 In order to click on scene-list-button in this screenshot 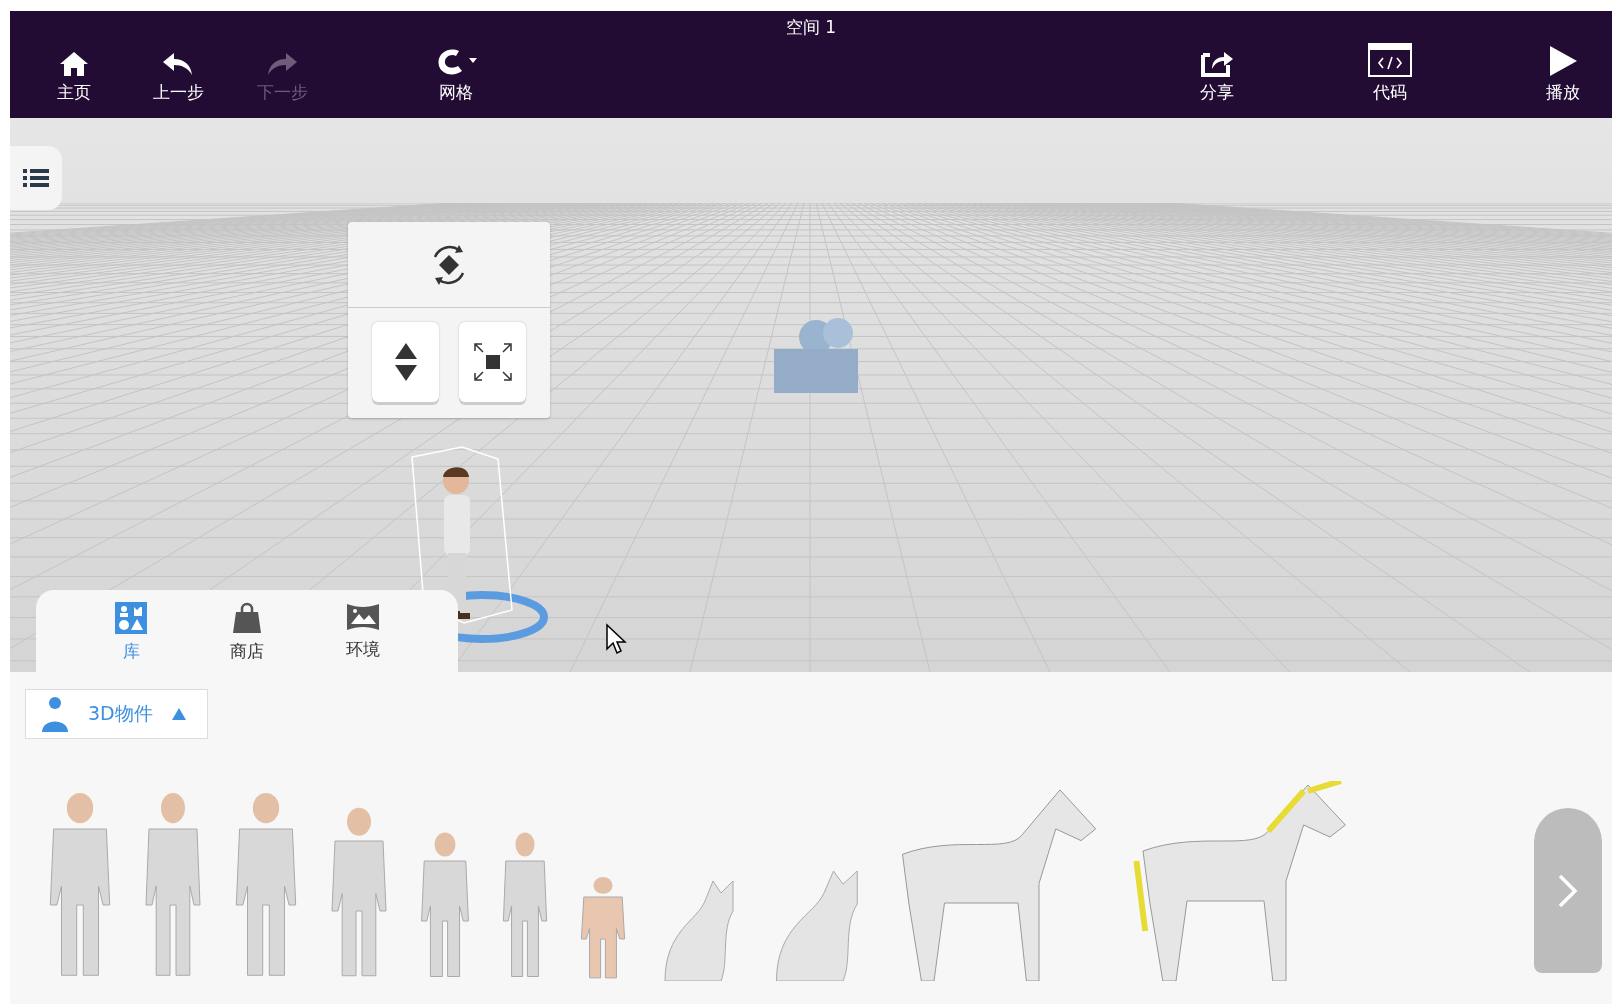, I will do `click(36, 178)`.